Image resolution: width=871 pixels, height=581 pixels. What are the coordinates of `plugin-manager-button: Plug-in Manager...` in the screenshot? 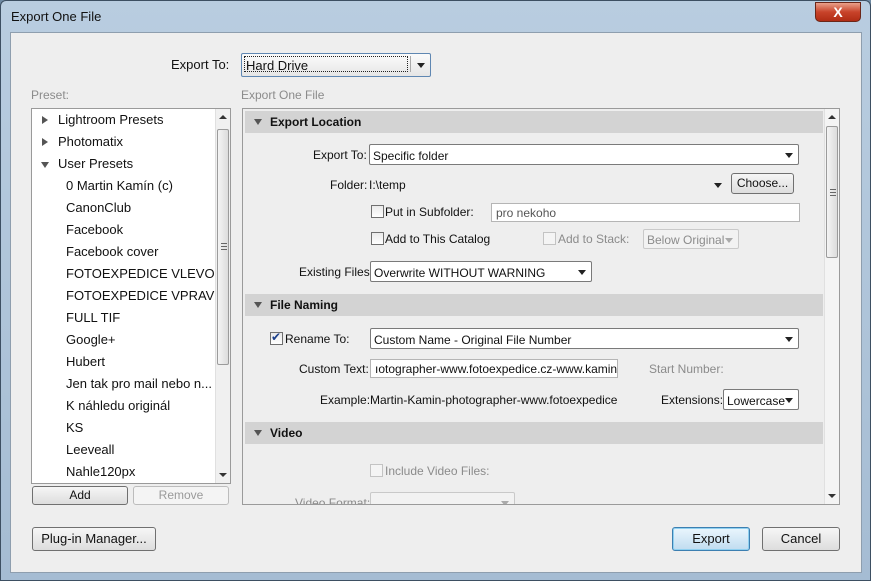 It's located at (94, 539).